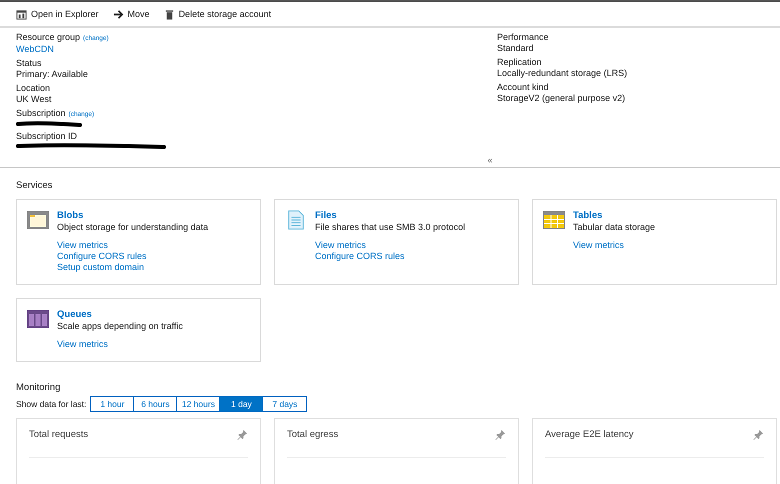 The height and width of the screenshot is (484, 780). What do you see at coordinates (132, 216) in the screenshot?
I see `service-title: Blobs` at bounding box center [132, 216].